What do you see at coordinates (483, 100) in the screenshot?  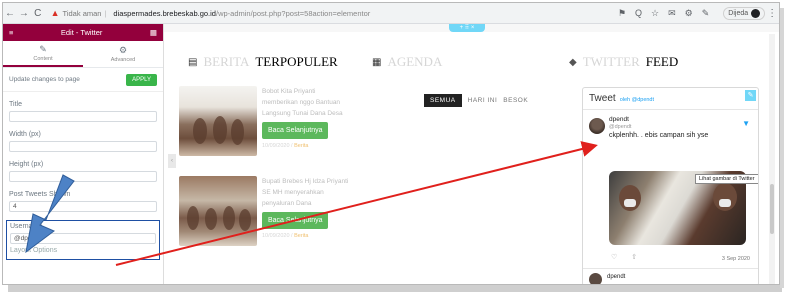 I see `tab-hari-ini: HARI INI` at bounding box center [483, 100].